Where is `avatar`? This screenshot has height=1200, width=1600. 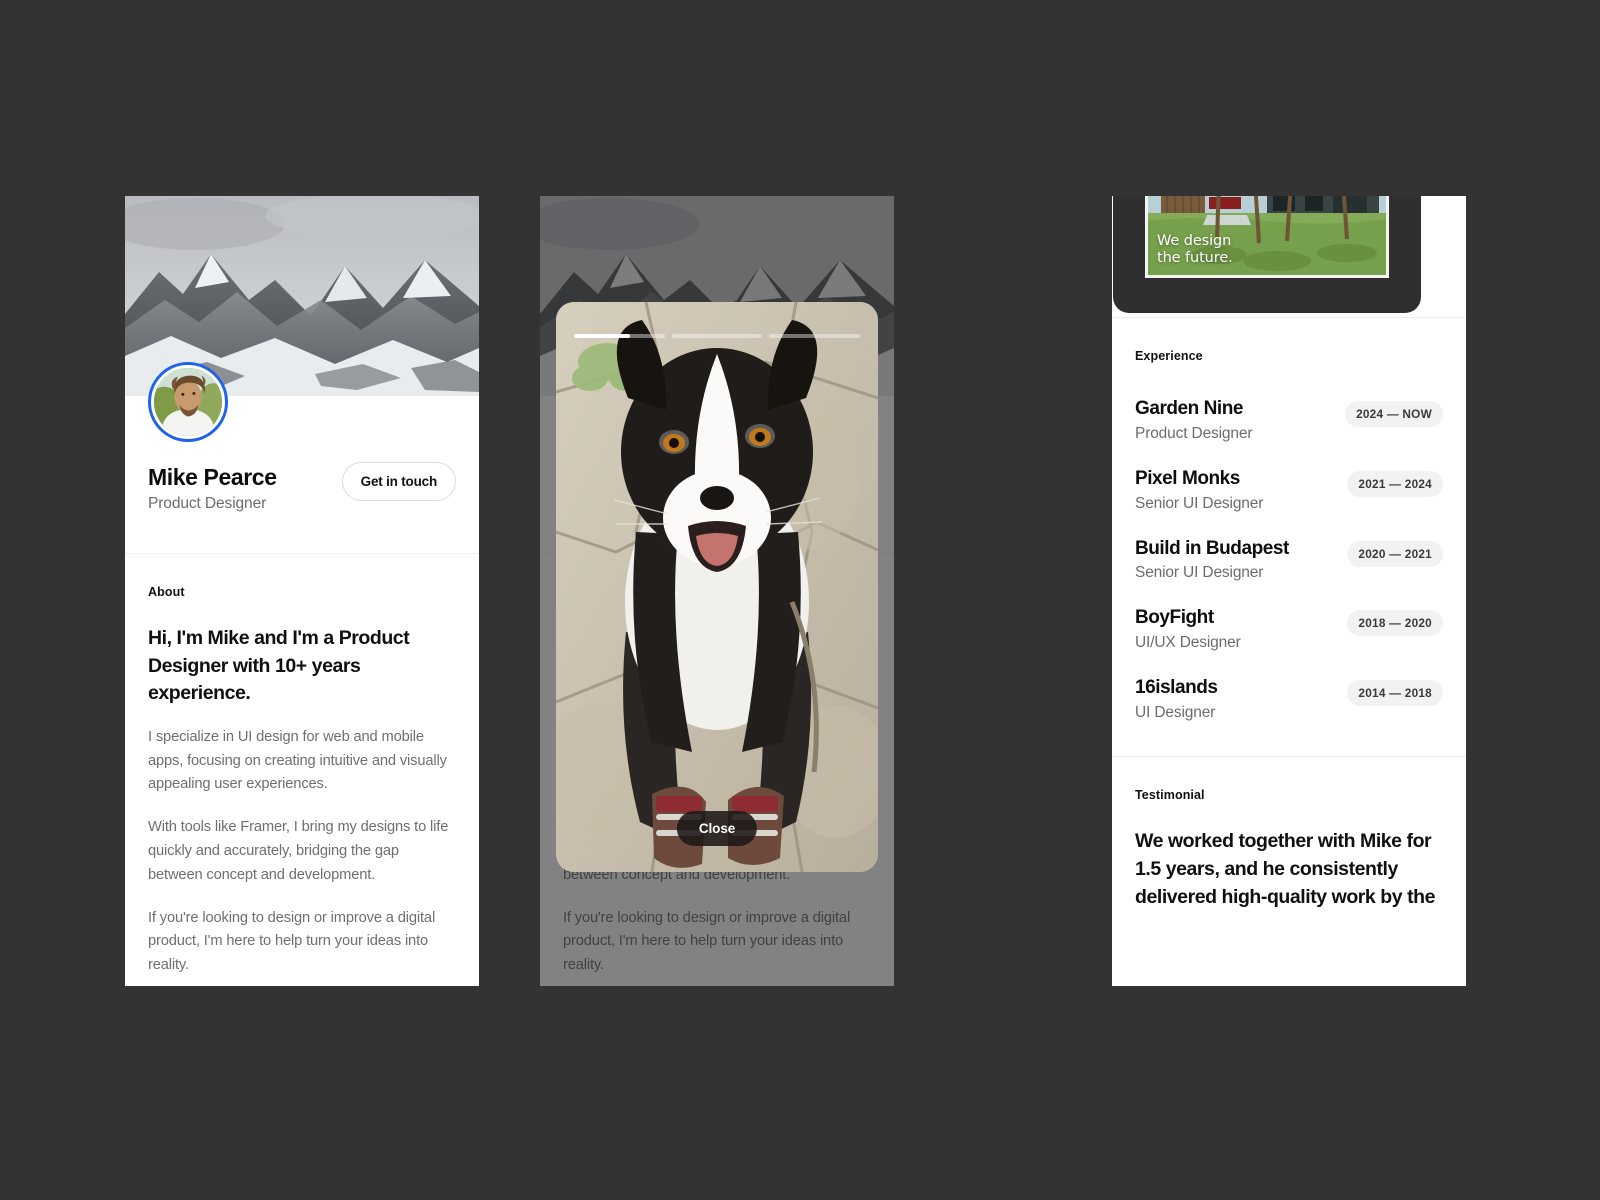
avatar is located at coordinates (188, 402).